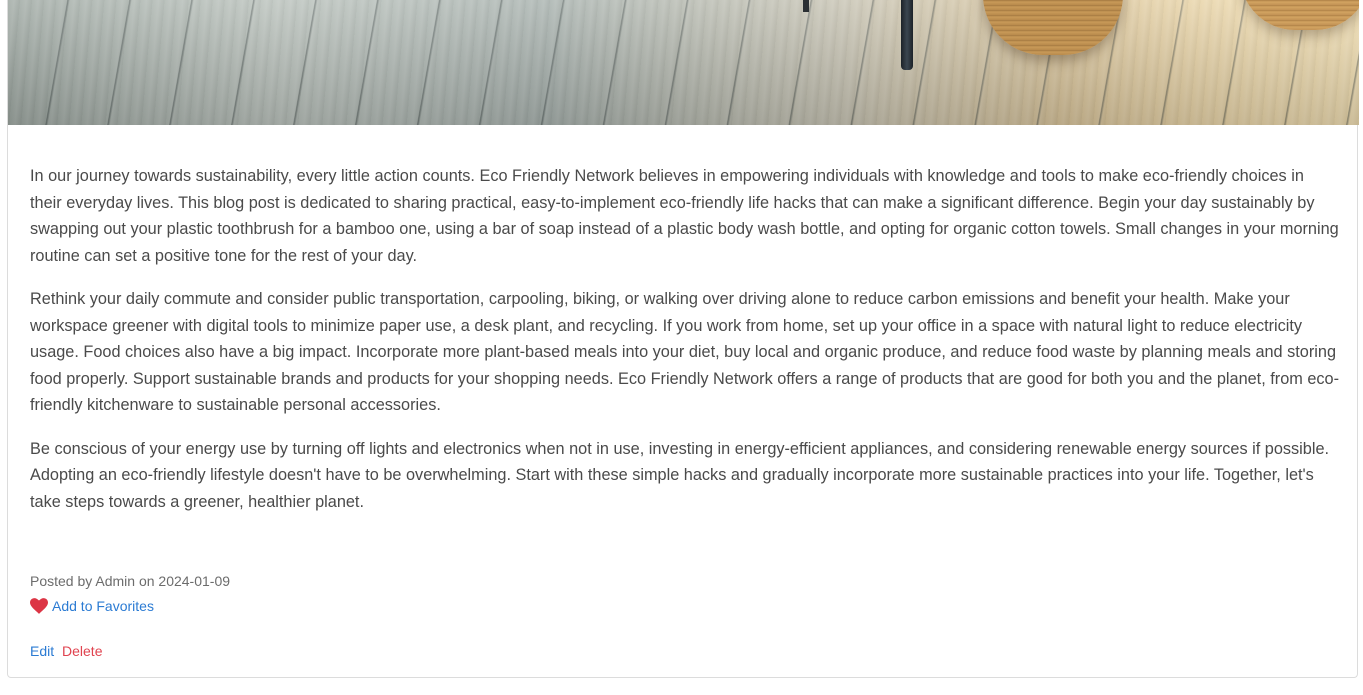 The height and width of the screenshot is (695, 1363). What do you see at coordinates (42, 651) in the screenshot?
I see `edit-link: Edit` at bounding box center [42, 651].